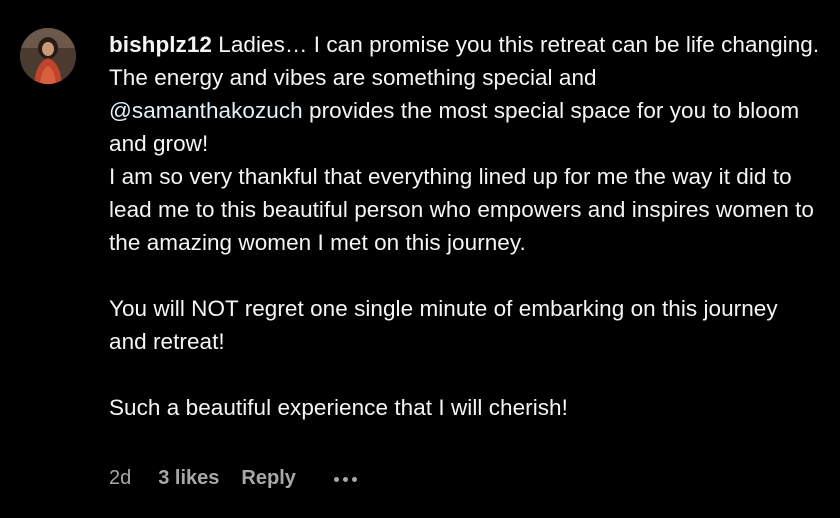 The image size is (840, 518). What do you see at coordinates (160, 44) in the screenshot?
I see `username-link: bishplz12` at bounding box center [160, 44].